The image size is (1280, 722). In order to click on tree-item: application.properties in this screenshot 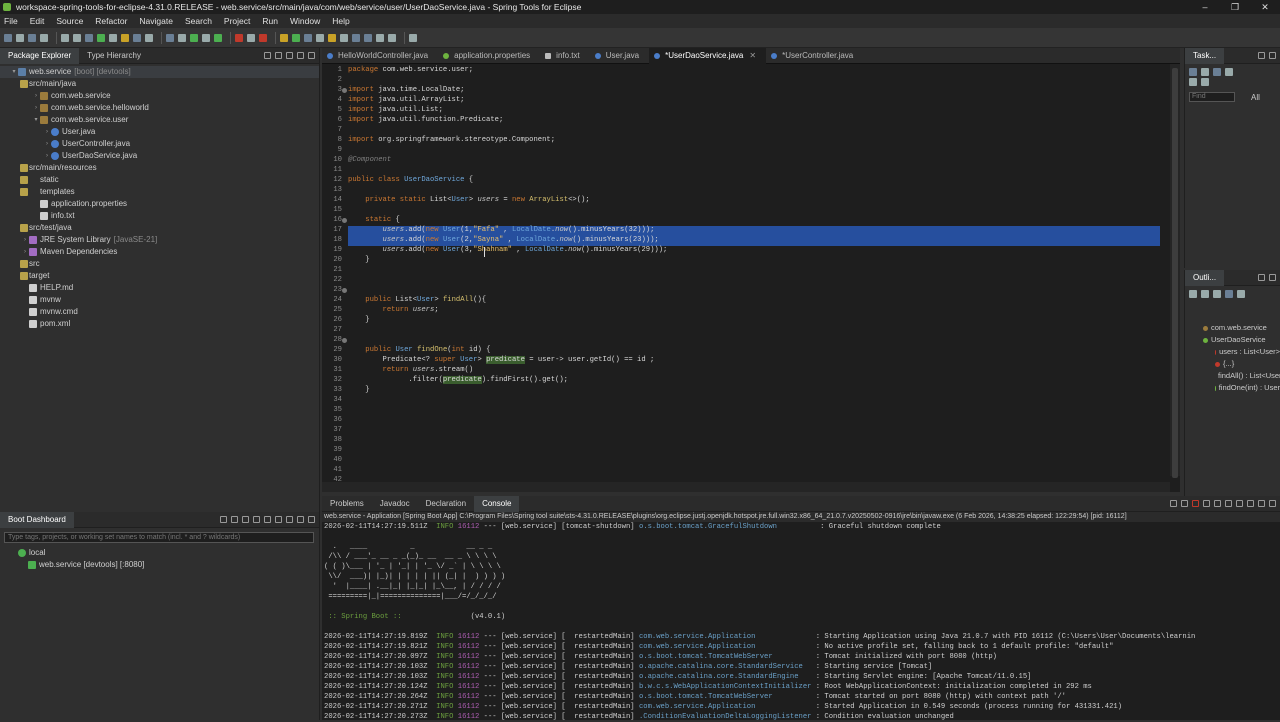, I will do `click(159, 204)`.